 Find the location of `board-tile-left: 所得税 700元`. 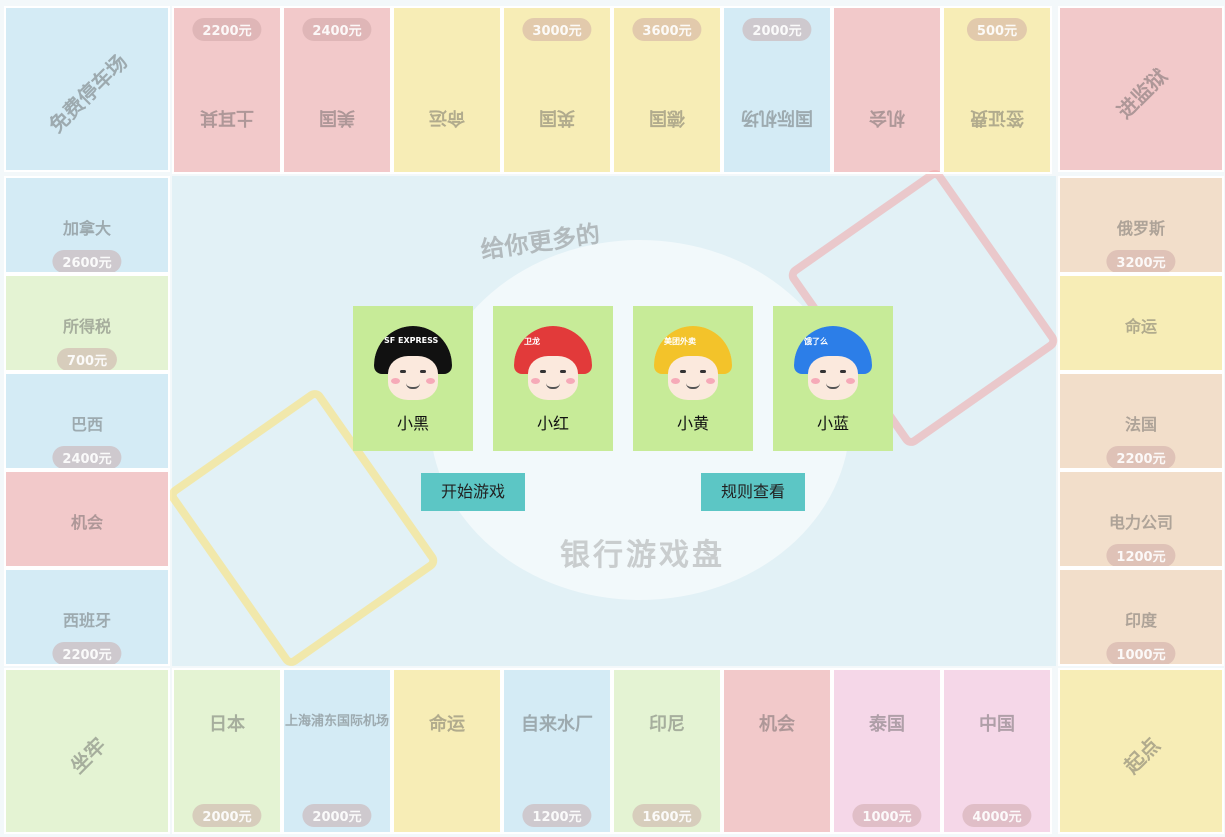

board-tile-left: 所得税 700元 is located at coordinates (87, 323).